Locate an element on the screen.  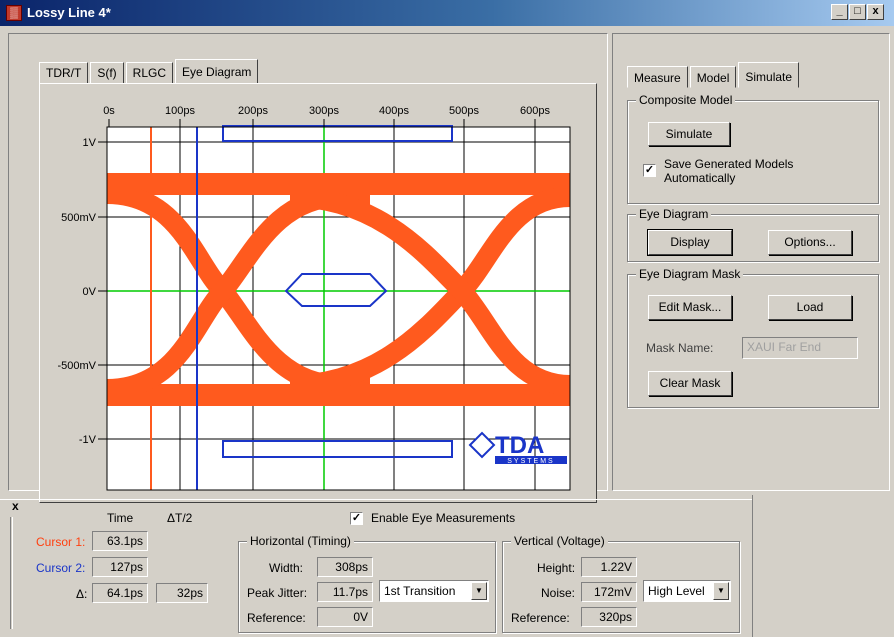
window-controls: _ □ x is located at coordinates (857, 12).